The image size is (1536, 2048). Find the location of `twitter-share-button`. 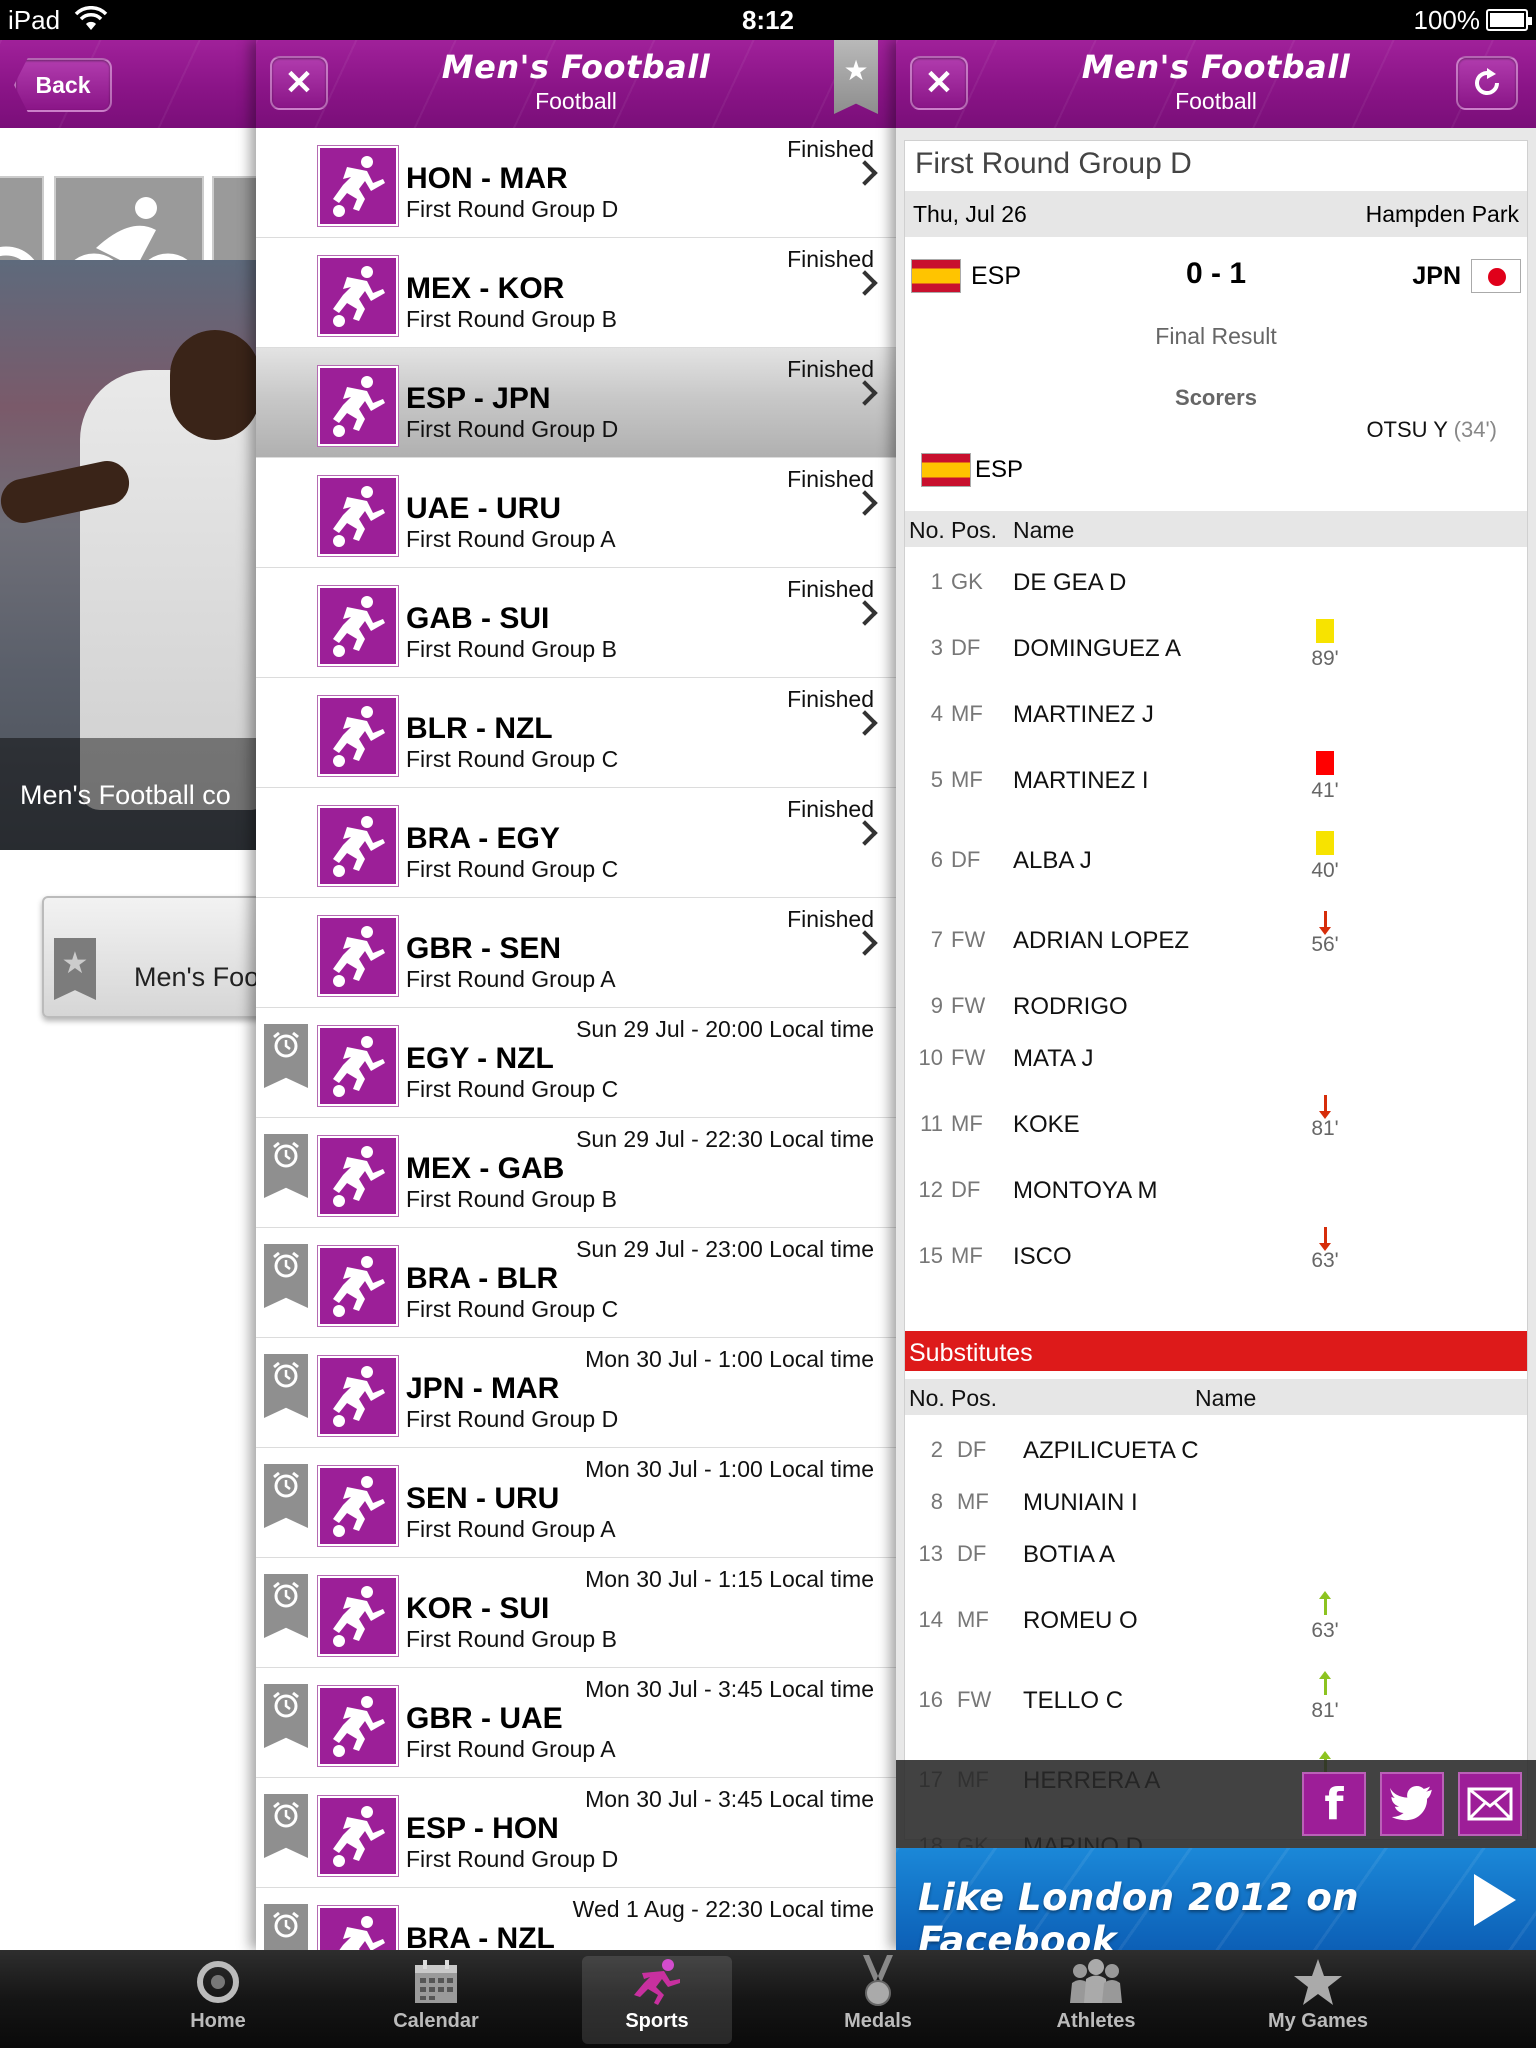

twitter-share-button is located at coordinates (1412, 1804).